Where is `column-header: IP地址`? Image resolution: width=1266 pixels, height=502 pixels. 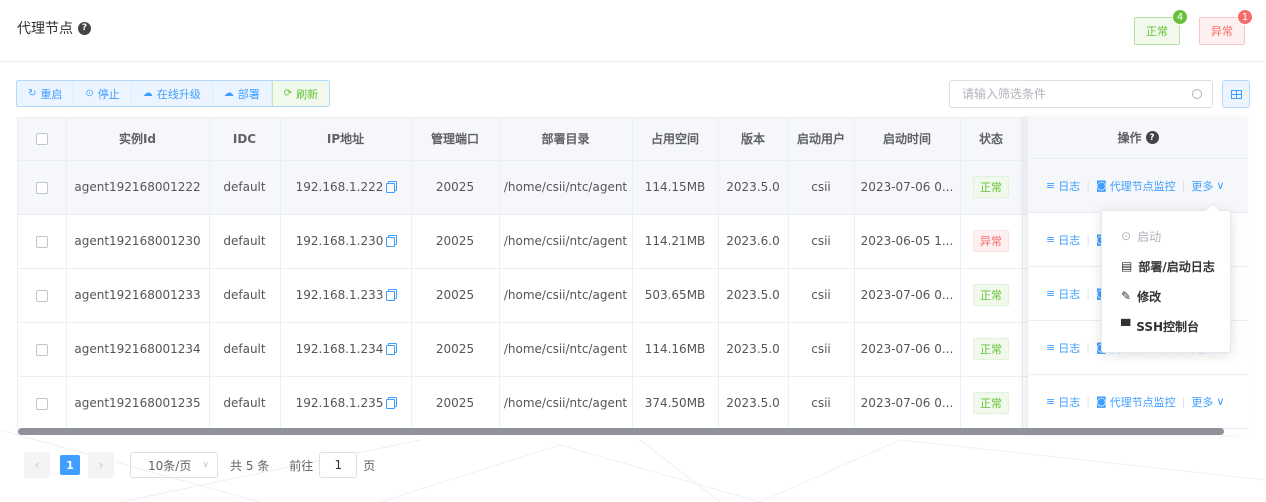
column-header: IP地址 is located at coordinates (346, 139).